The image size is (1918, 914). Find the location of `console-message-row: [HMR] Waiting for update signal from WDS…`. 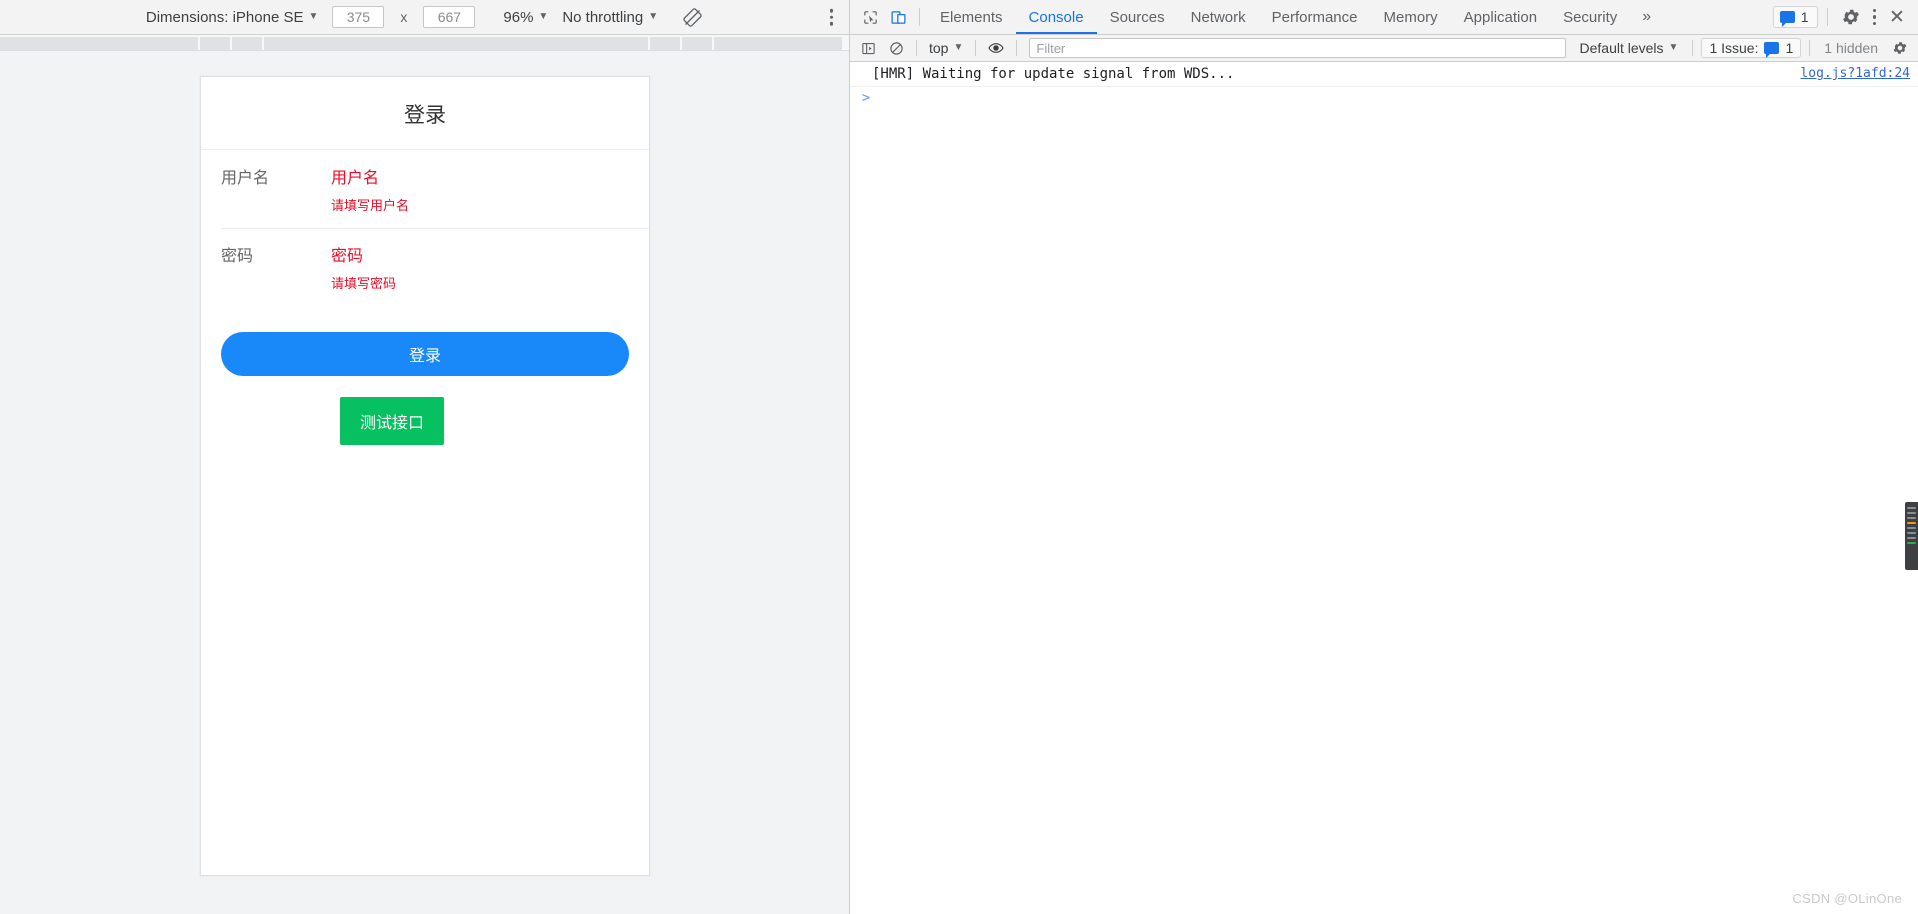

console-message-row: [HMR] Waiting for update signal from WDS… is located at coordinates (1384, 74).